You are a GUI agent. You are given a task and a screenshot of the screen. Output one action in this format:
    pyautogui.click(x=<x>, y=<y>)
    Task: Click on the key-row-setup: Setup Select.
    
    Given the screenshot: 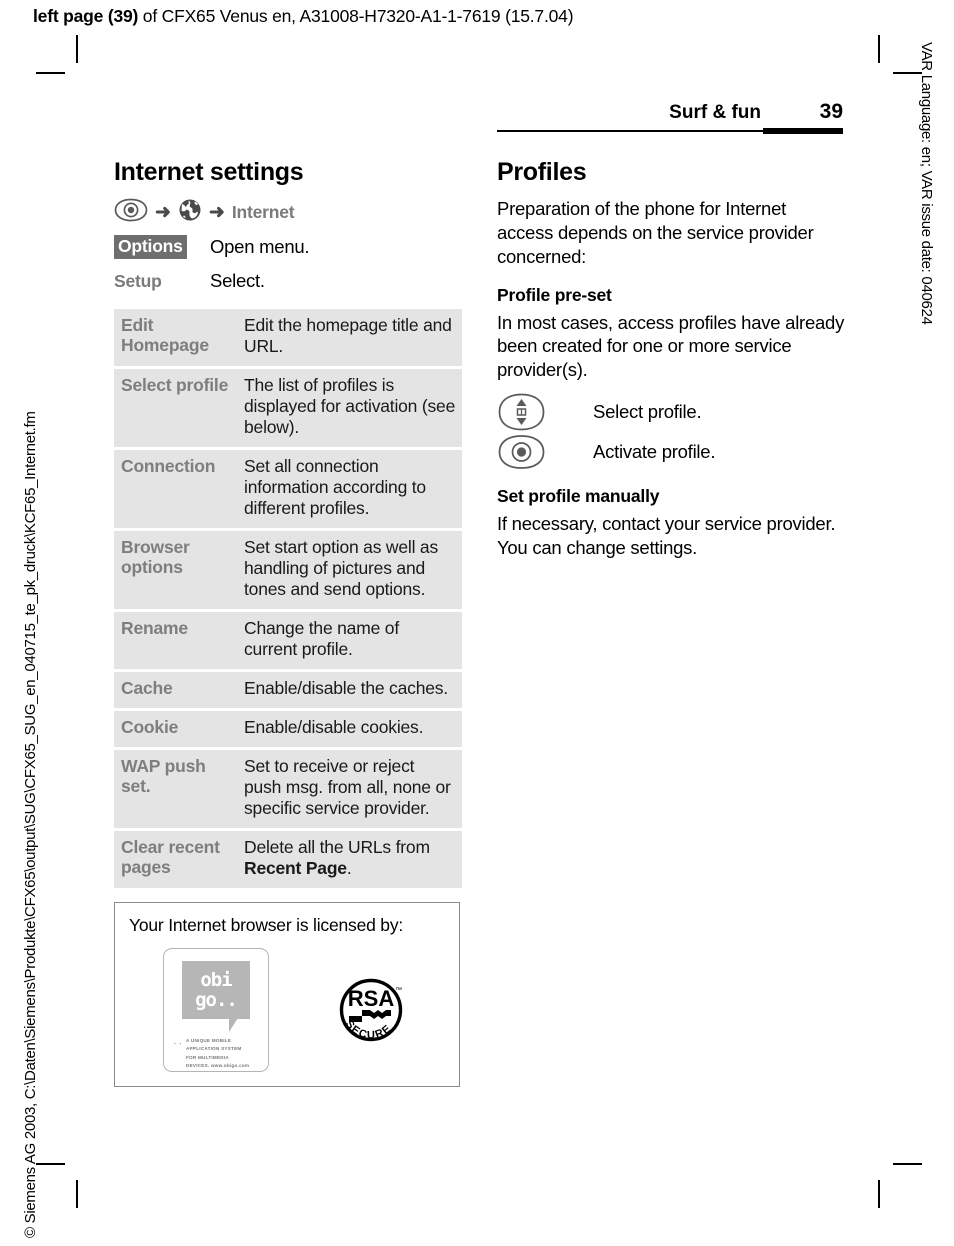 What is the action you would take?
    pyautogui.click(x=288, y=281)
    